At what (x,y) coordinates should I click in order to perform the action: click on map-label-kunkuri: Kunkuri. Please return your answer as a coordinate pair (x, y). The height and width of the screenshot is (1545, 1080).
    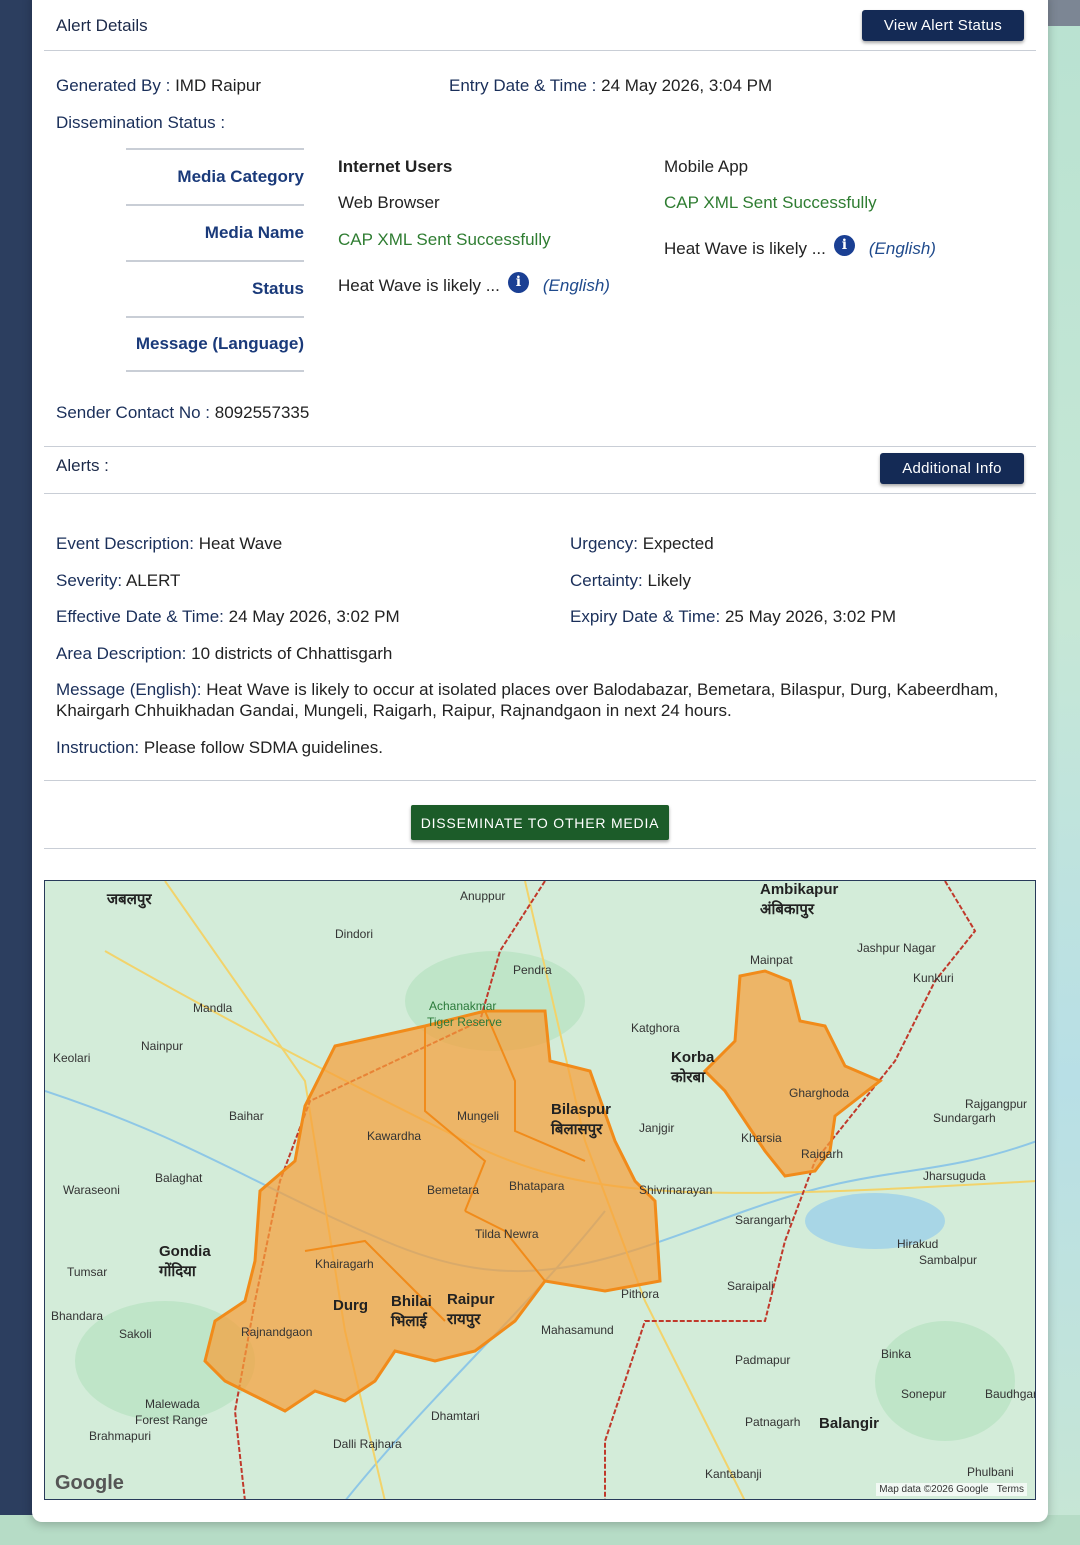
    Looking at the image, I should click on (933, 978).